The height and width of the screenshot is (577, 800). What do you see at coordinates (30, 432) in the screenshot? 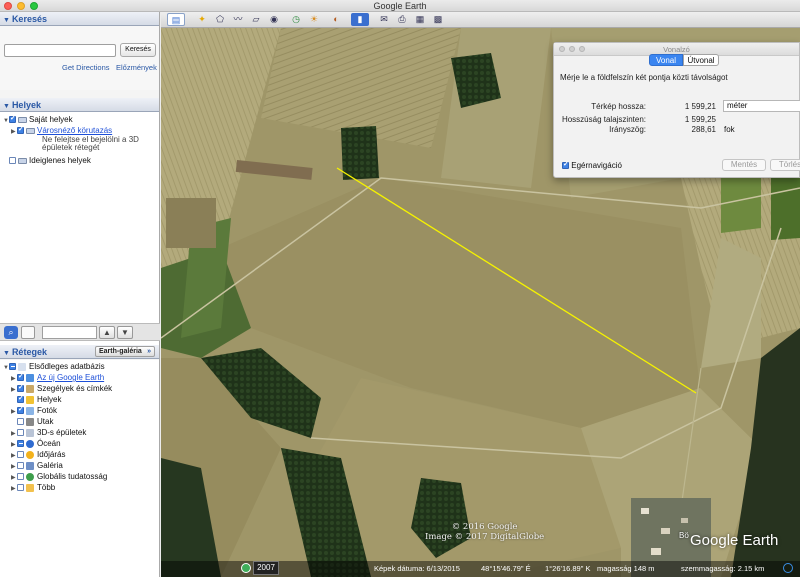
I see `building-icon` at bounding box center [30, 432].